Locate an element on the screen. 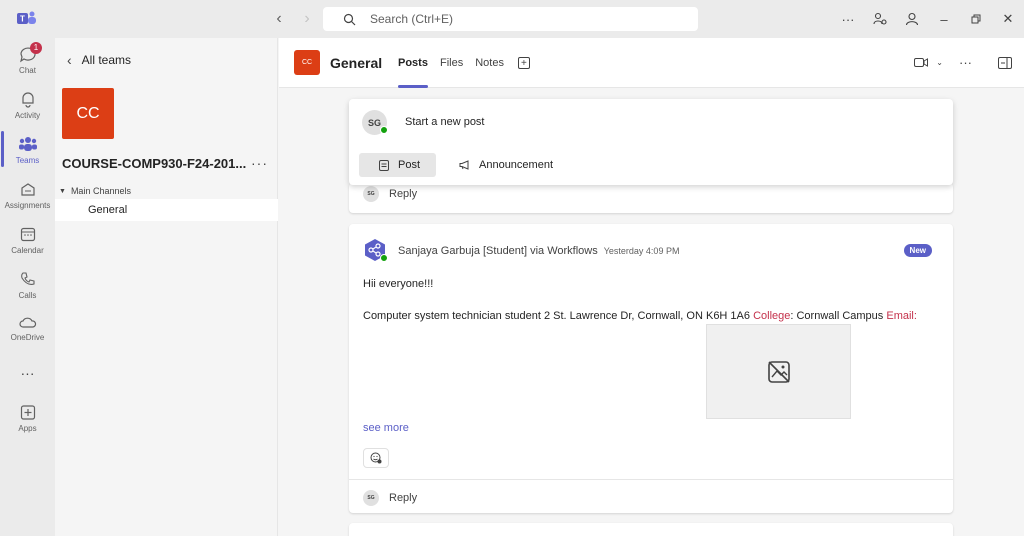 The width and height of the screenshot is (1024, 536). rail-item-onedrive: OneDrive is located at coordinates (27, 328).